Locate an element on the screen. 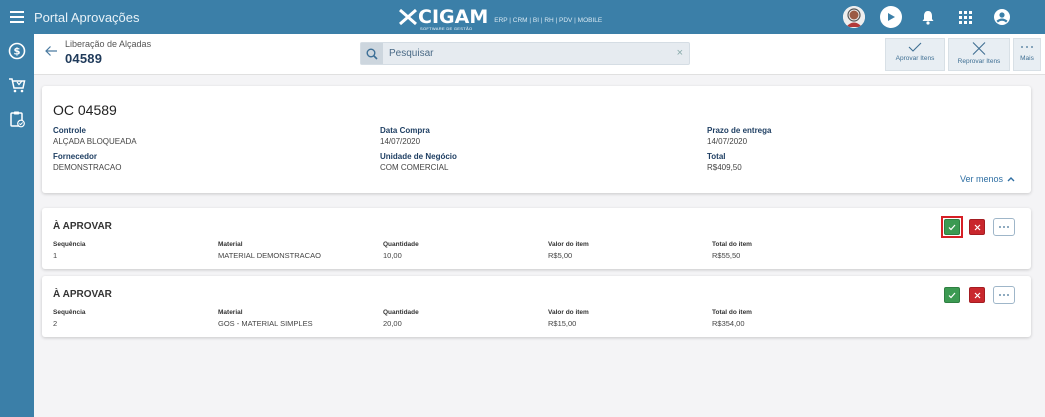 The width and height of the screenshot is (1045, 417). cart-icon is located at coordinates (17, 85).